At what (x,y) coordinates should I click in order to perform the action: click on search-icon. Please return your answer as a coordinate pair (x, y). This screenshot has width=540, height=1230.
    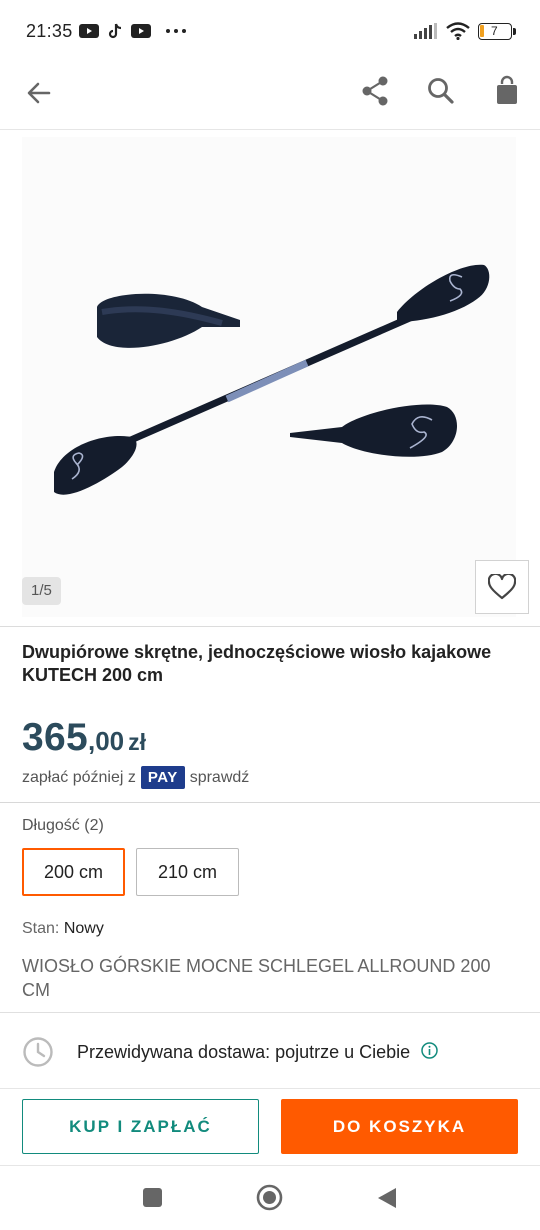
    Looking at the image, I should click on (441, 91).